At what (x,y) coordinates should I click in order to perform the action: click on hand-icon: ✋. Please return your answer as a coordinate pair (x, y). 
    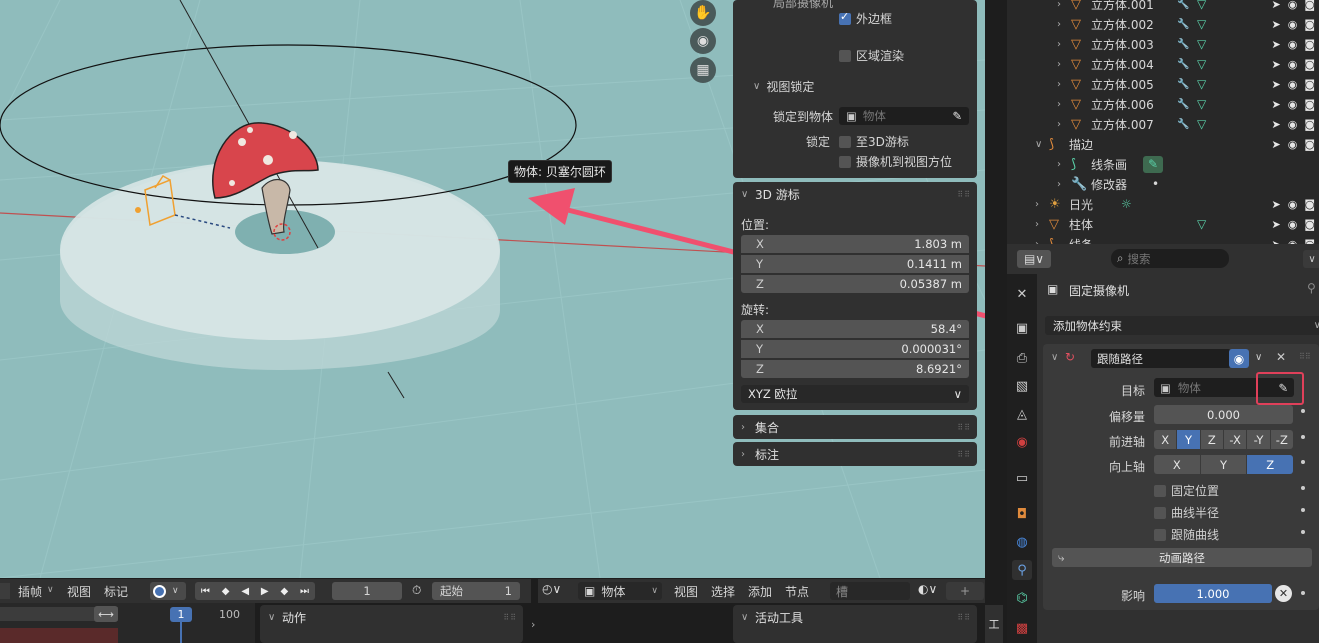
    Looking at the image, I should click on (703, 13).